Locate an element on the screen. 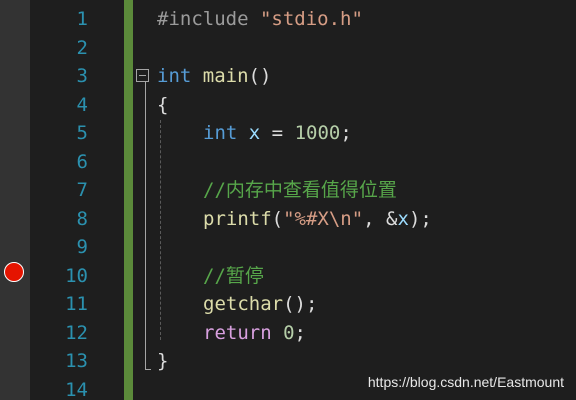 The height and width of the screenshot is (400, 576). line-number: 14 is located at coordinates (76, 389).